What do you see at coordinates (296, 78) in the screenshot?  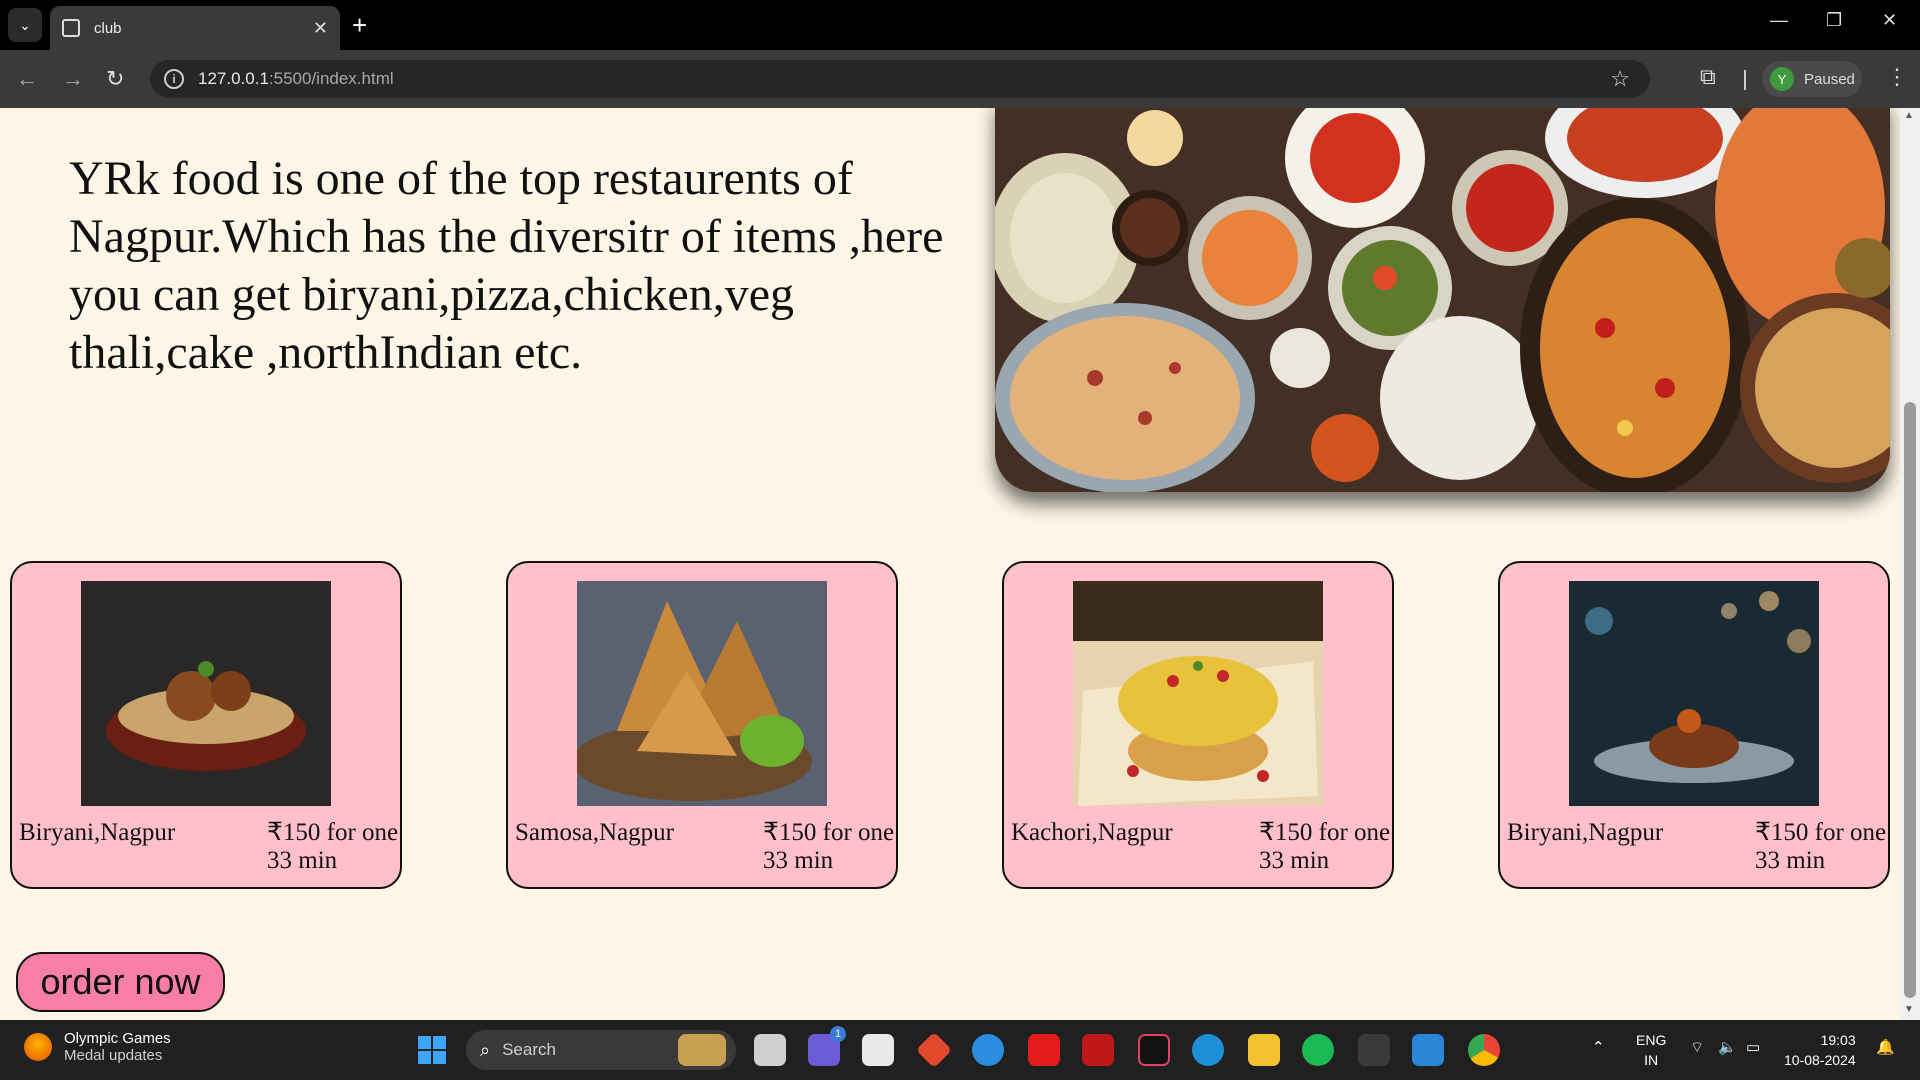 I see `url-text: 127.0.0.1:5500/index.html` at bounding box center [296, 78].